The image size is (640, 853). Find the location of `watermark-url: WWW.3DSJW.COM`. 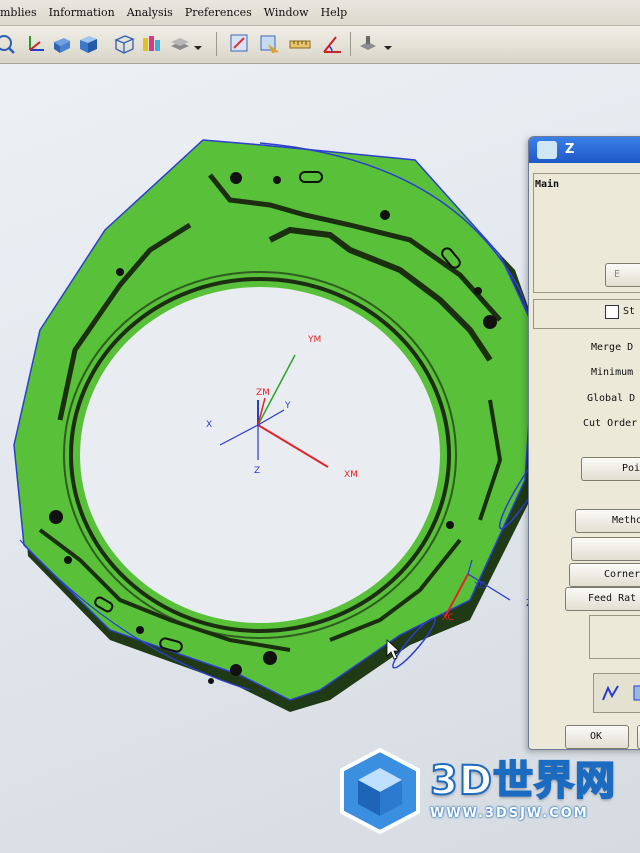

watermark-url: WWW.3DSJW.COM is located at coordinates (509, 813).